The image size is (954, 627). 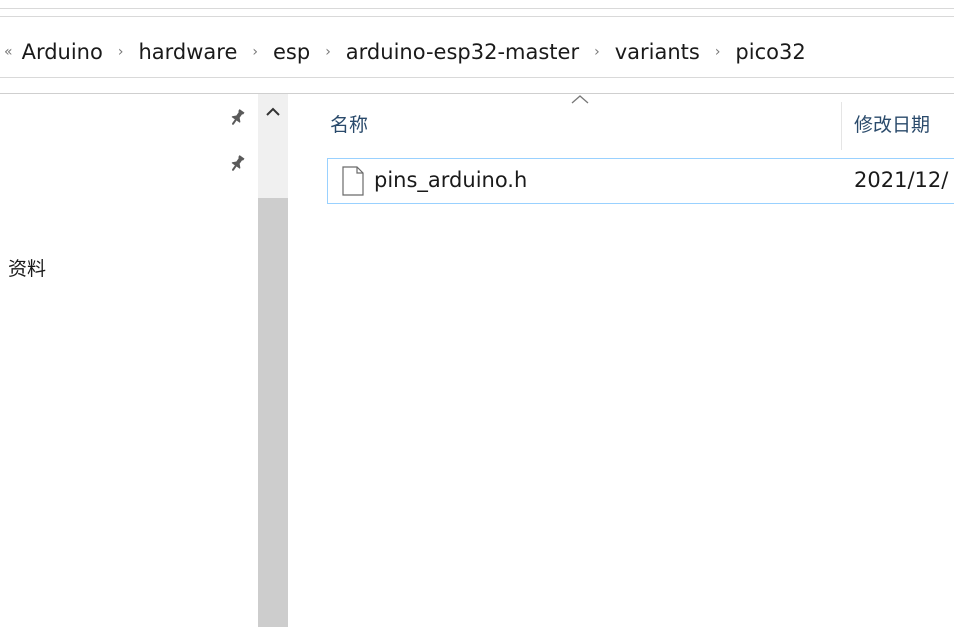 What do you see at coordinates (621, 126) in the screenshot?
I see `column-header-row: 名称 修改日期` at bounding box center [621, 126].